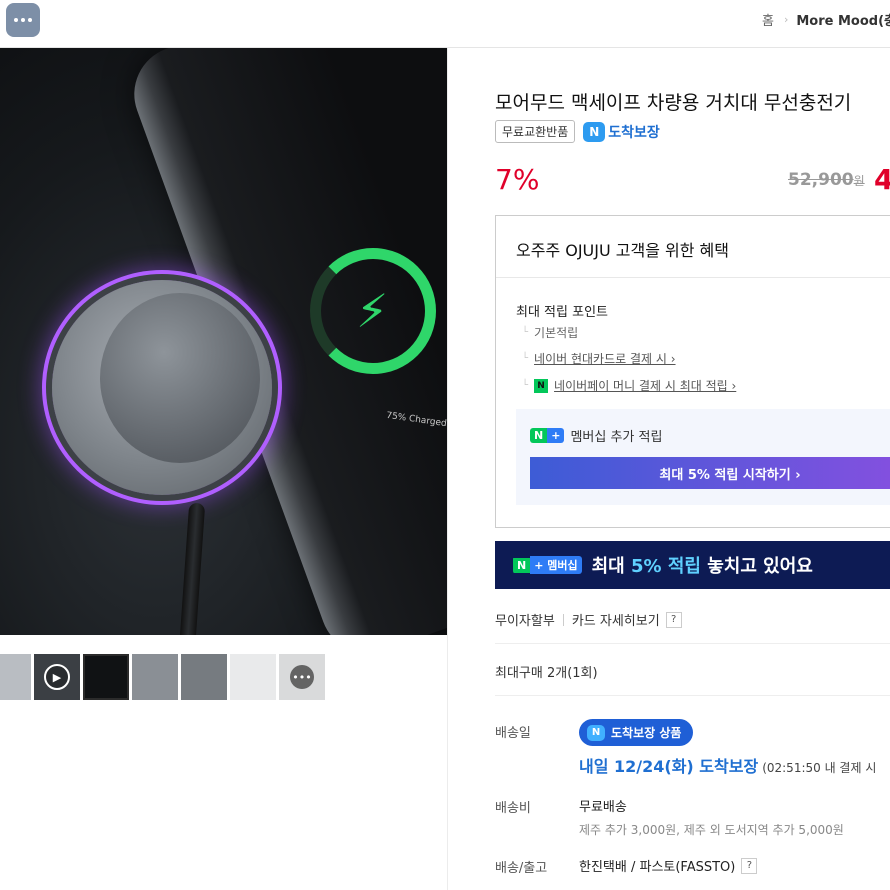 The image size is (890, 890). I want to click on original-price-unit: 원, so click(859, 181).